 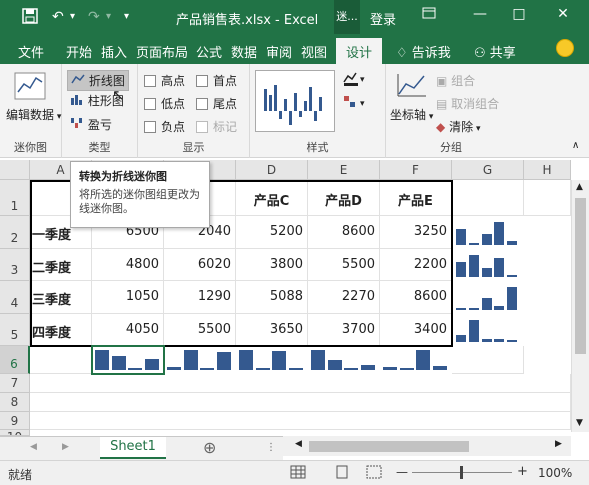 I want to click on select-all-corner, so click(x=15, y=170).